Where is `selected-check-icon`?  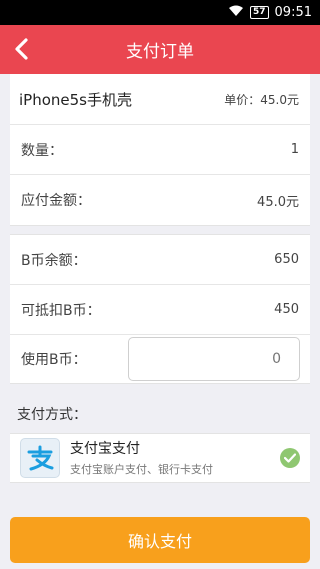 selected-check-icon is located at coordinates (290, 458).